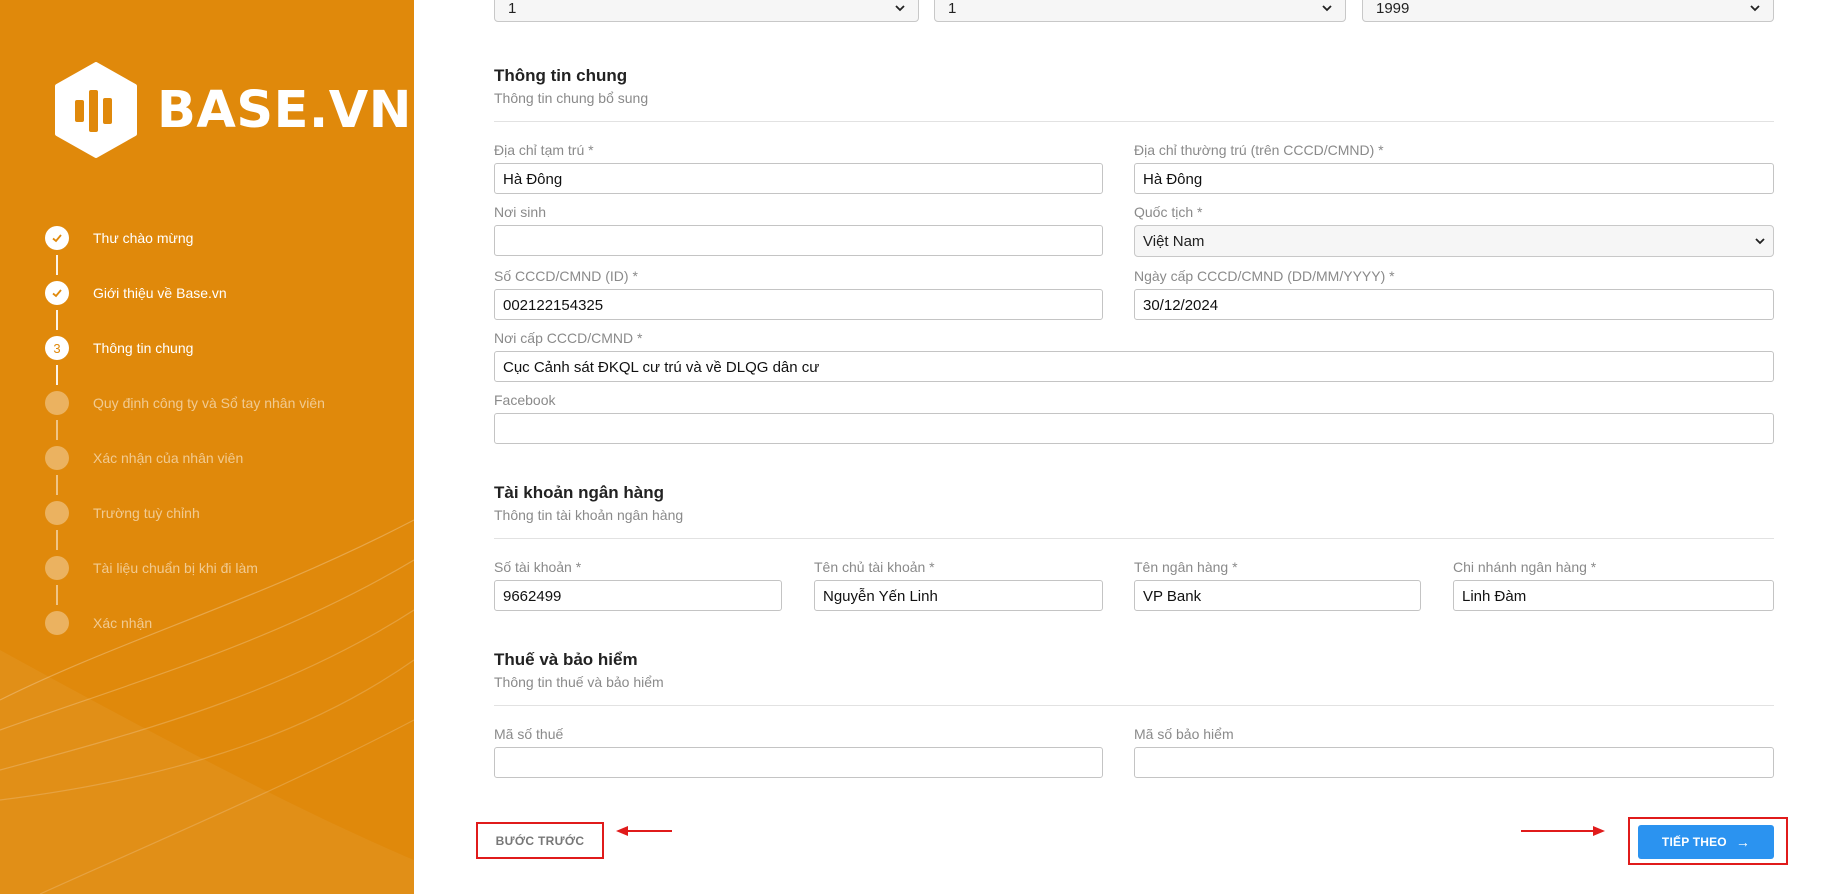  What do you see at coordinates (284, 110) in the screenshot?
I see `brand-name: BASE.VN` at bounding box center [284, 110].